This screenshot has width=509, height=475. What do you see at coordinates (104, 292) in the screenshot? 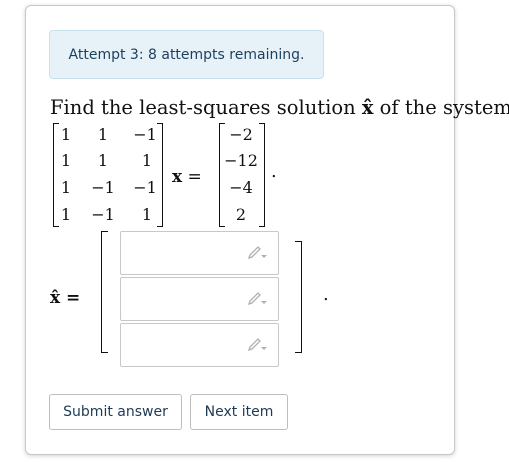
I see `answer-left-bracket` at bounding box center [104, 292].